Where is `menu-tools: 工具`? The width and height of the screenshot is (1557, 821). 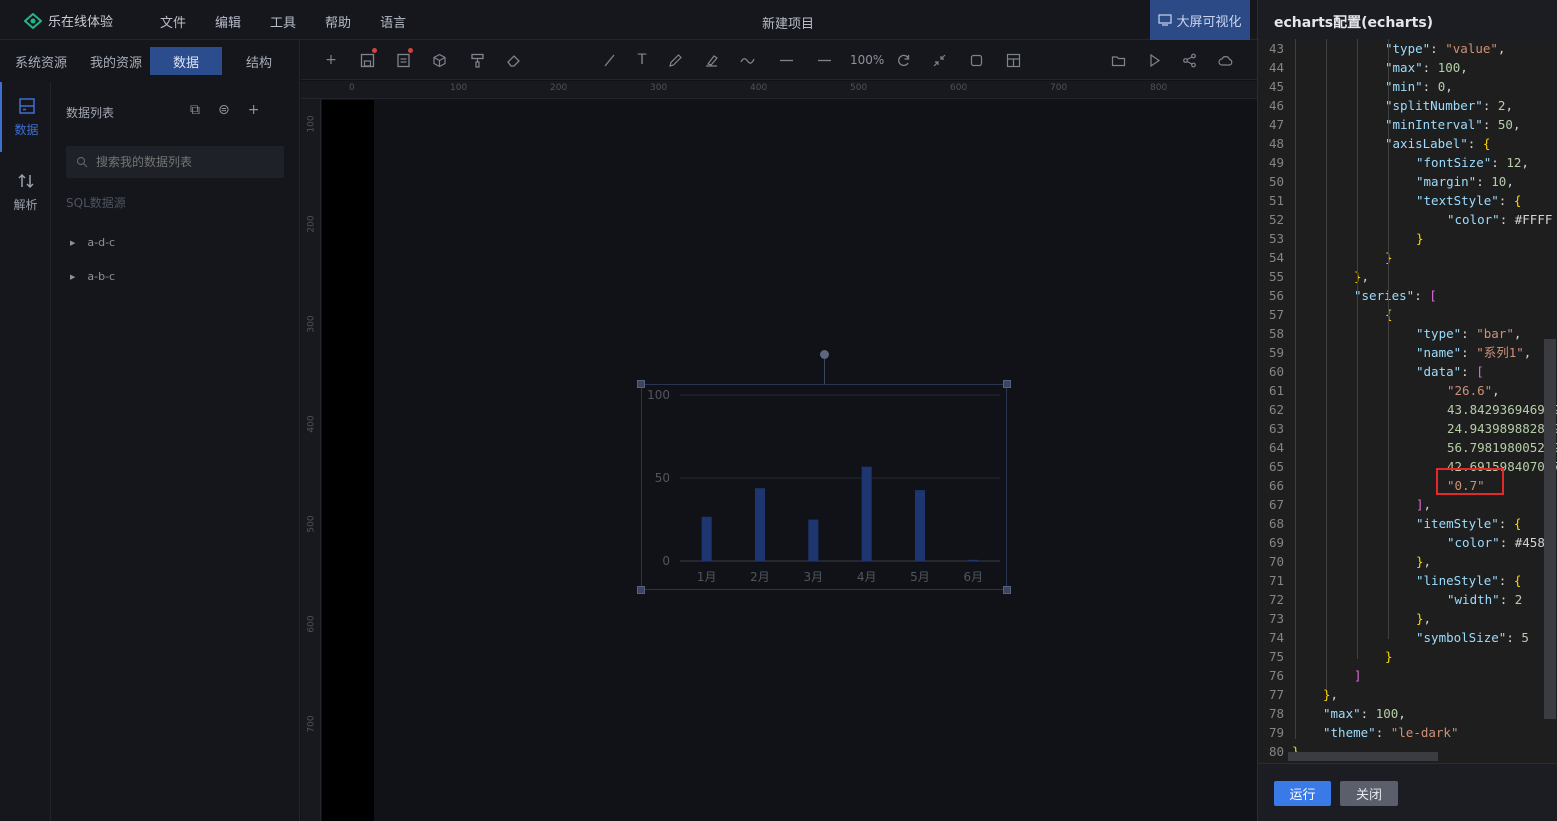
menu-tools: 工具 is located at coordinates (283, 21).